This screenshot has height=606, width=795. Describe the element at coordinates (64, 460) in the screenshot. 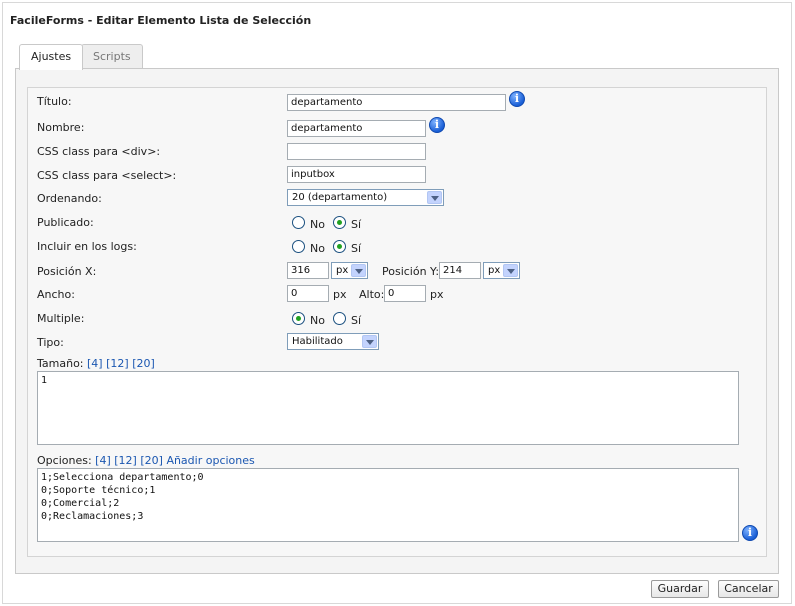

I see `opciones-label: Opciones:` at that location.